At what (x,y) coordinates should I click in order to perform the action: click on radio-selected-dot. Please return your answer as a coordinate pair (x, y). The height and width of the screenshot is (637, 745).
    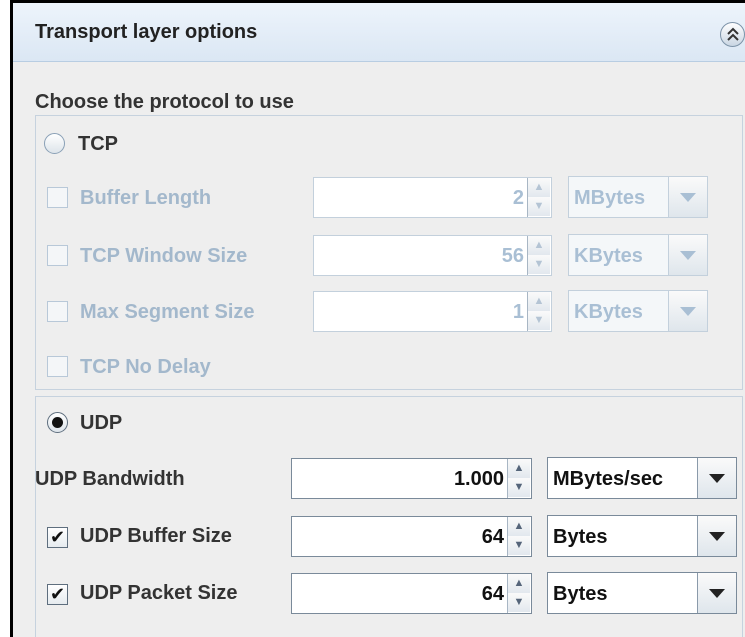
    Looking at the image, I should click on (57, 422).